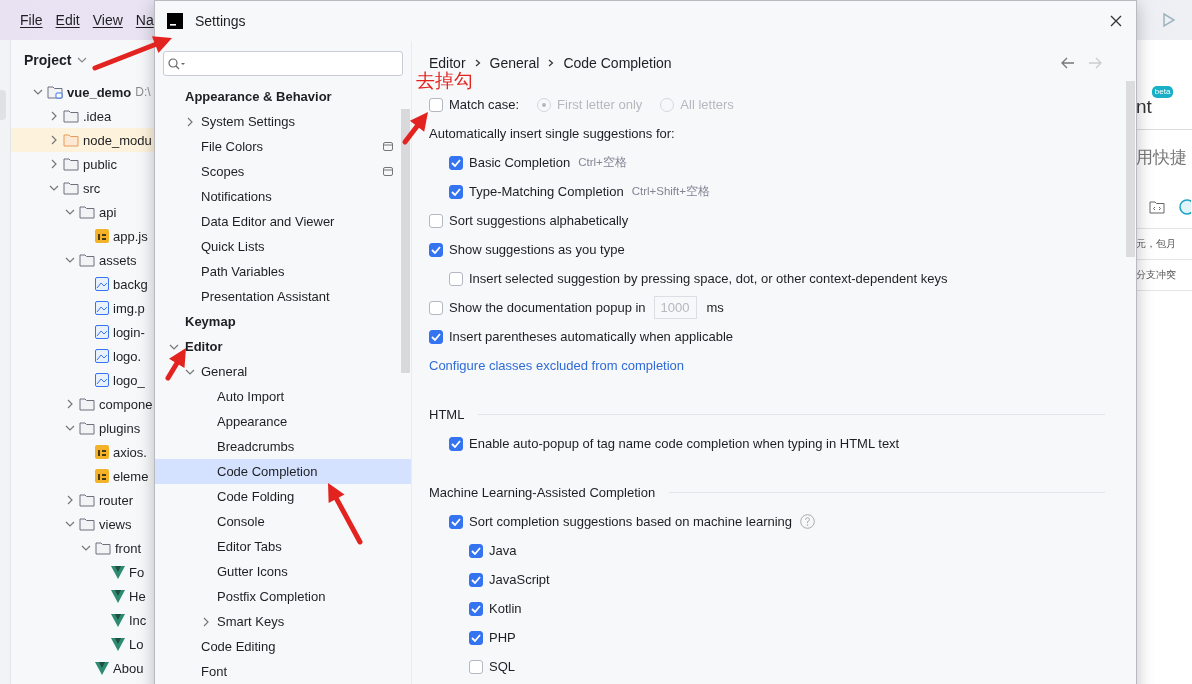  Describe the element at coordinates (97, 116) in the screenshot. I see `tree-item-label: .idea` at that location.